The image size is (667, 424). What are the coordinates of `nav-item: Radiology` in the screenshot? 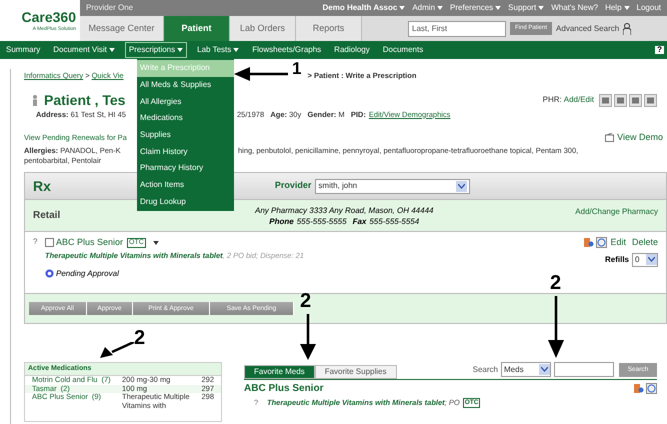 It's located at (352, 50).